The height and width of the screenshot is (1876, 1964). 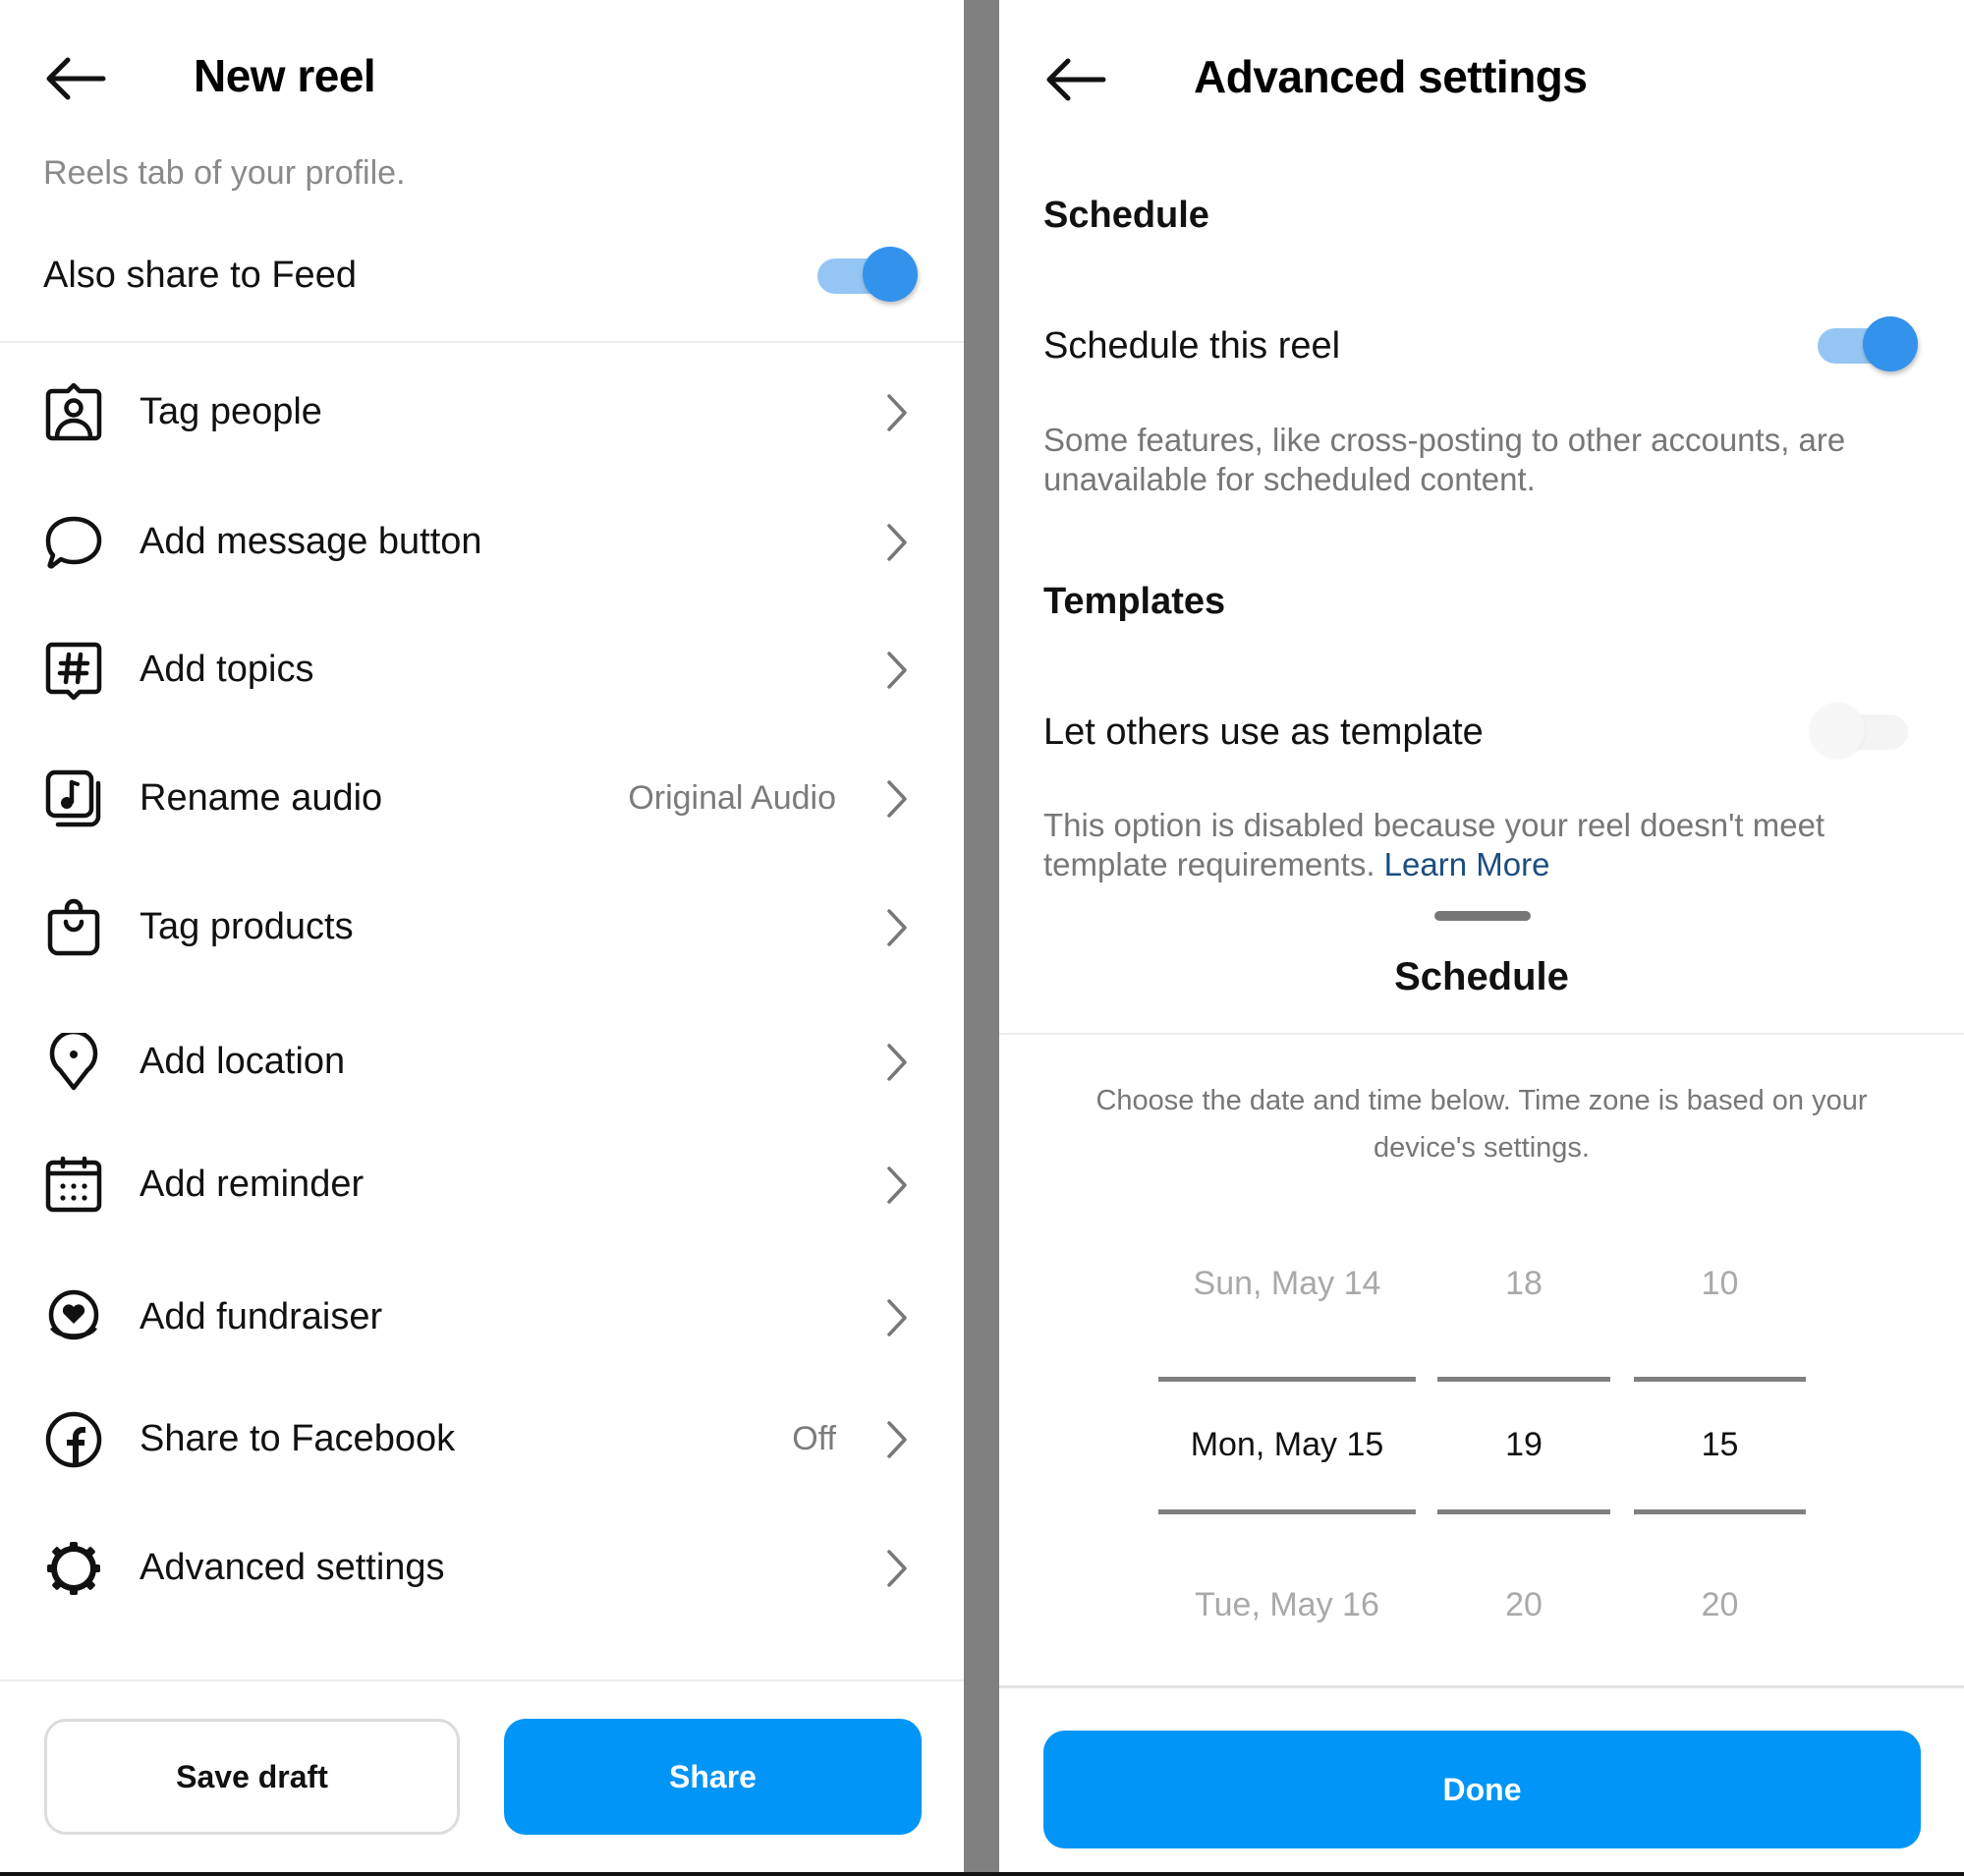 I want to click on template-toggle, so click(x=1860, y=730).